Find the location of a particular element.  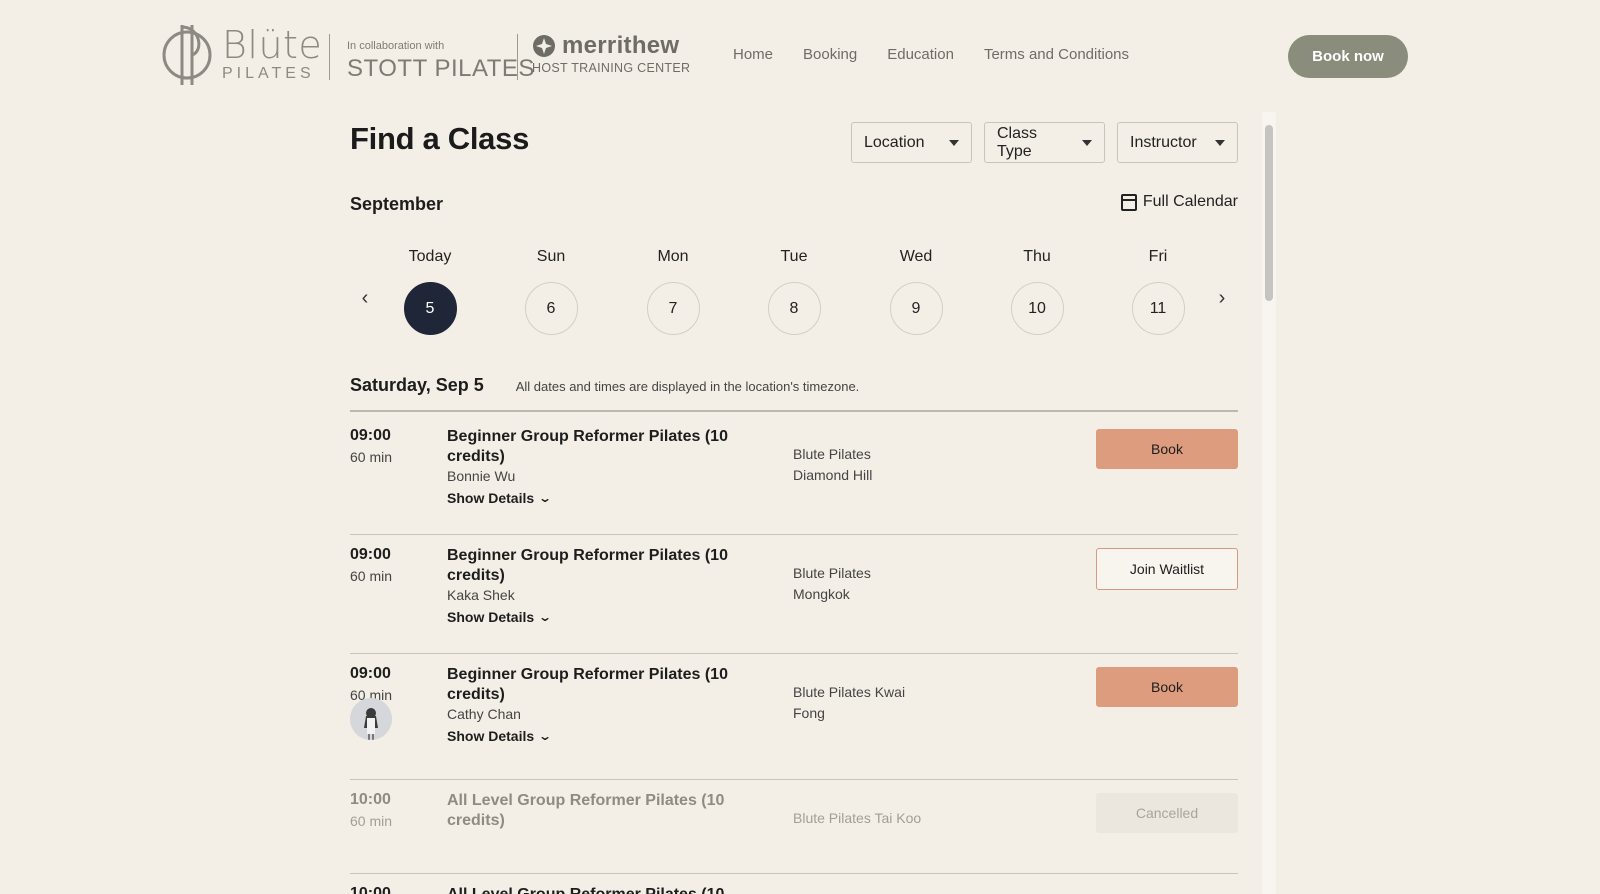

day-fri: Fri 11 is located at coordinates (1158, 291).